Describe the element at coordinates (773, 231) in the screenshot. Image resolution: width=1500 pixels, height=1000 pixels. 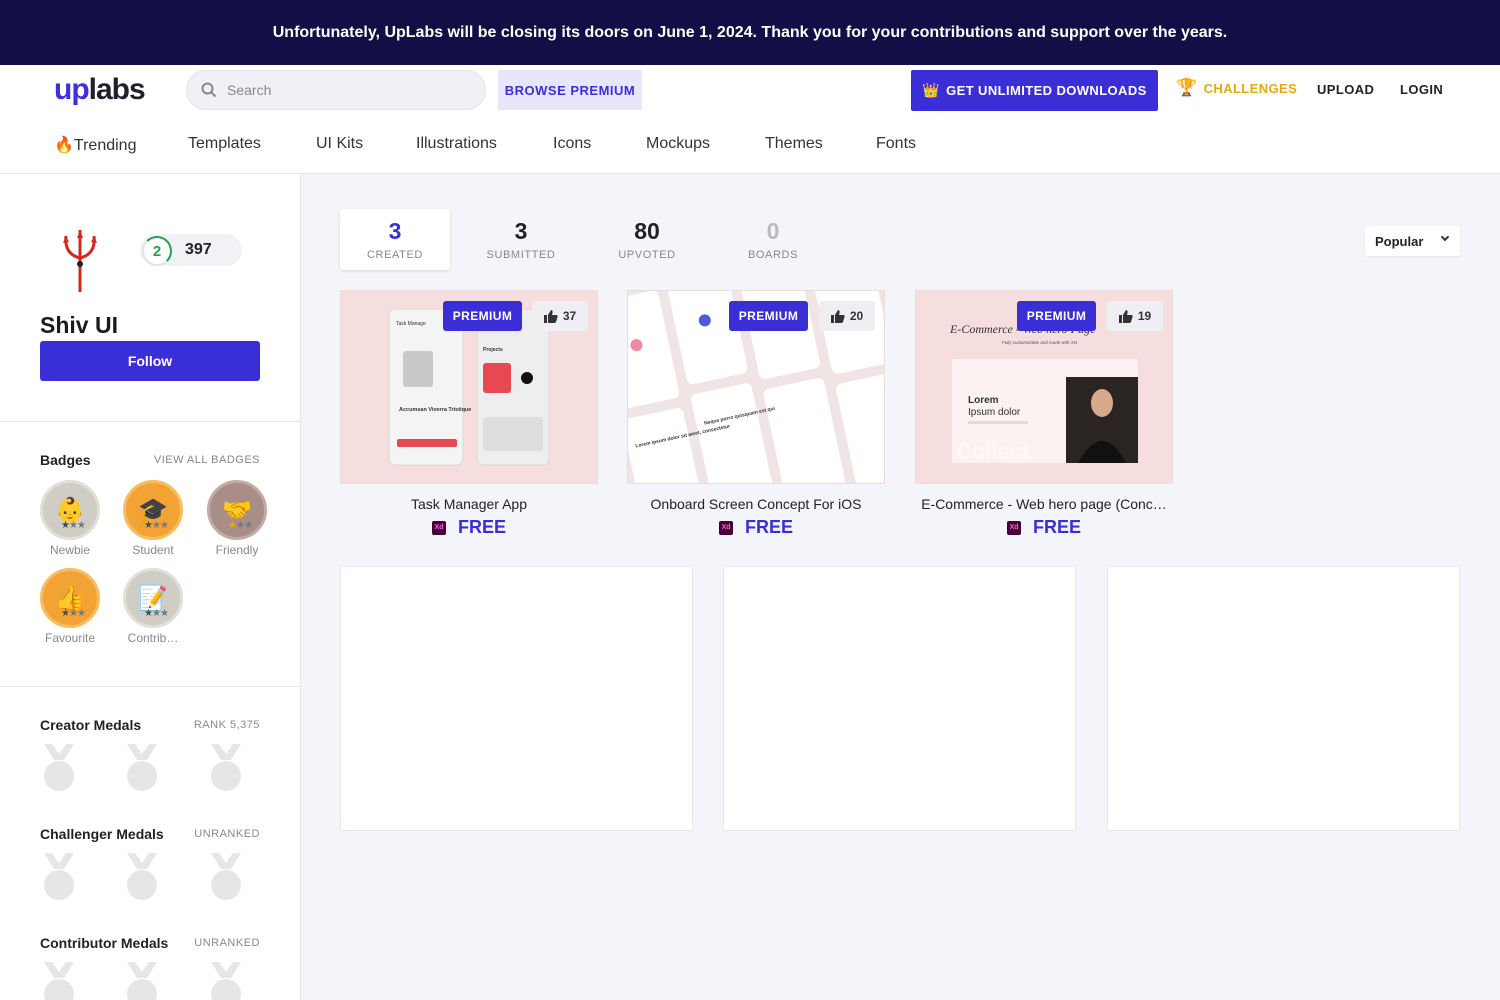
I see `tab-count: 0` at that location.